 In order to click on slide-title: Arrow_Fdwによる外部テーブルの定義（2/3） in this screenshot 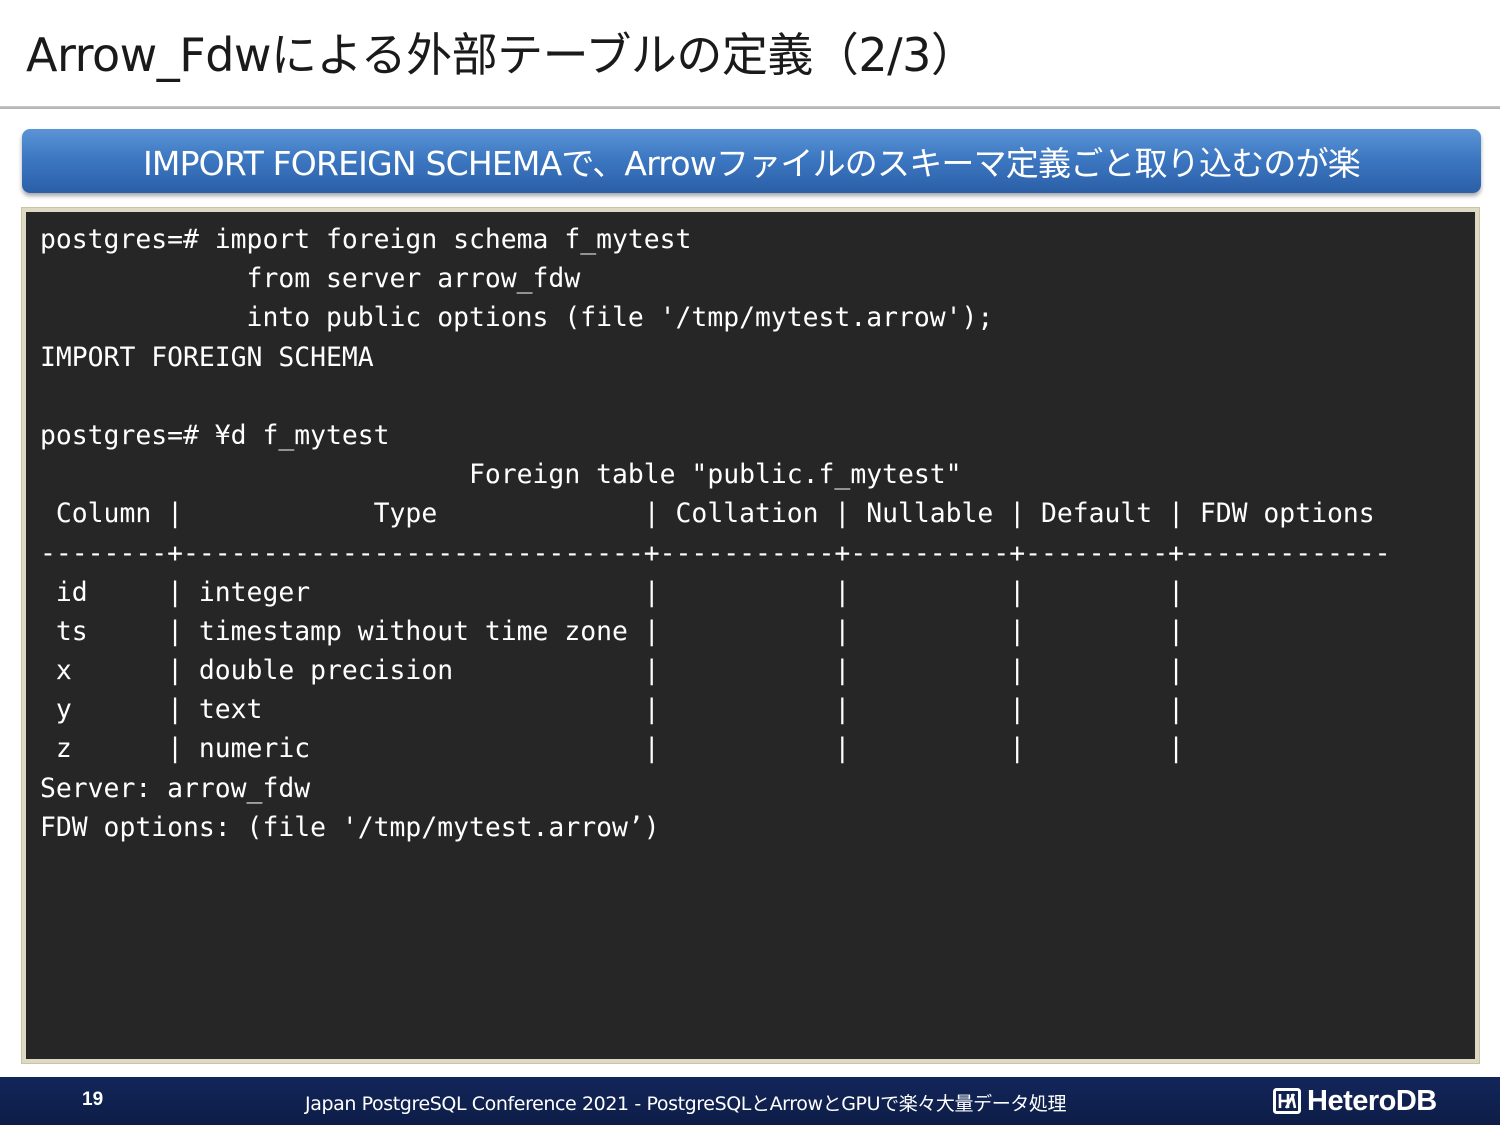, I will do `click(501, 55)`.